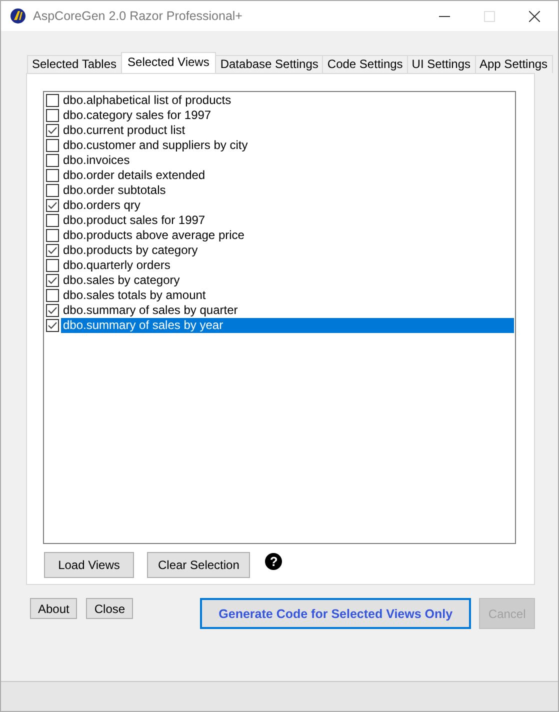 Image resolution: width=559 pixels, height=712 pixels. Describe the element at coordinates (198, 565) in the screenshot. I see `panel-button: Clear Selection` at that location.